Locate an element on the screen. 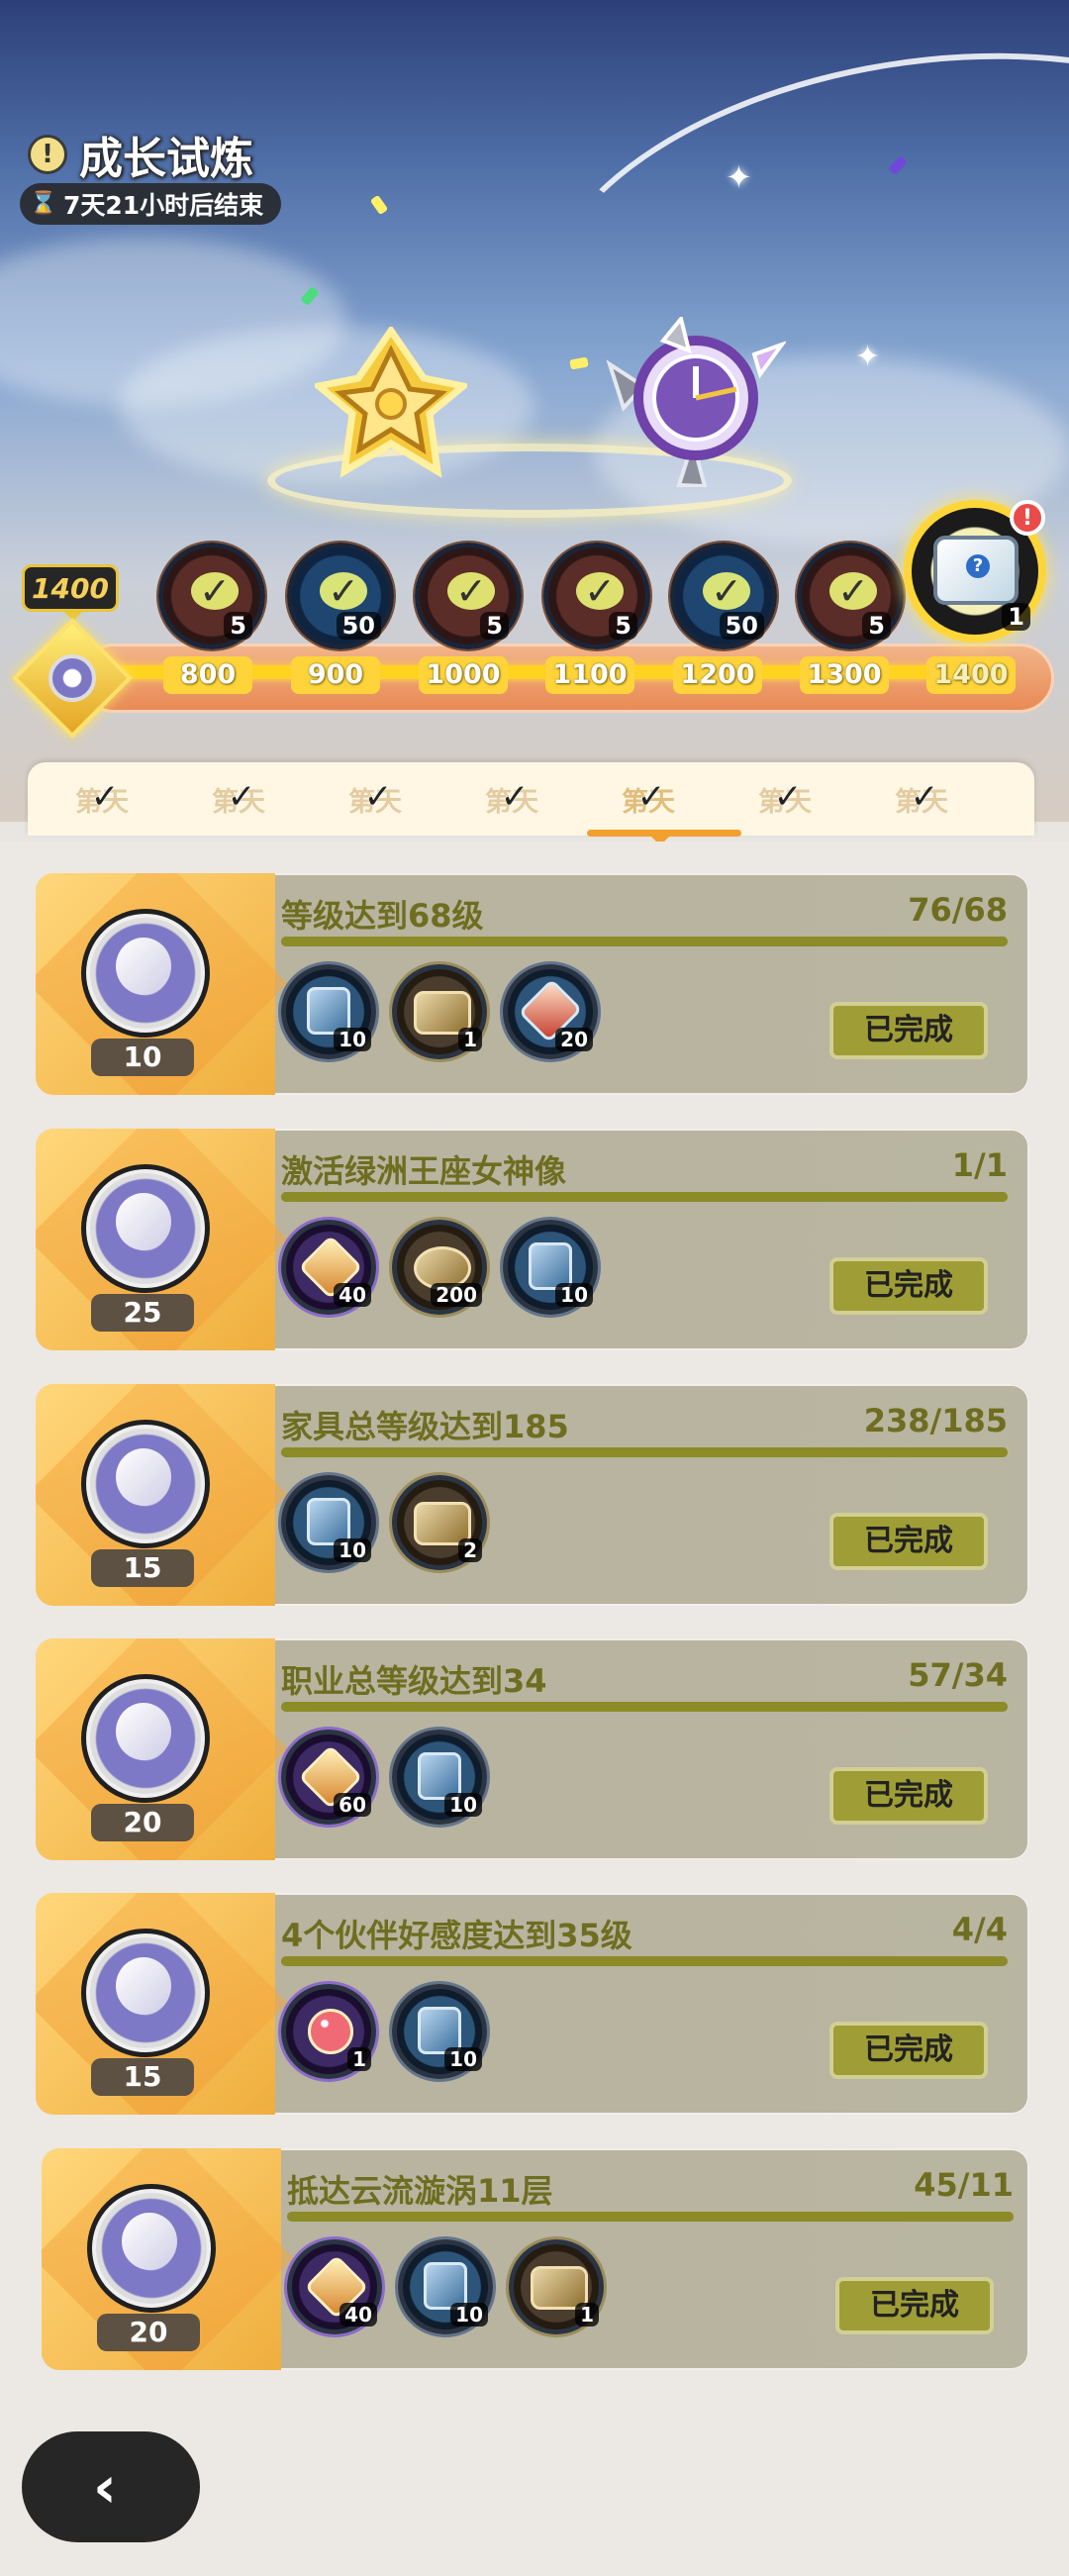 The image size is (1069, 2576). tab-day-5: 第天 ✓ is located at coordinates (648, 799).